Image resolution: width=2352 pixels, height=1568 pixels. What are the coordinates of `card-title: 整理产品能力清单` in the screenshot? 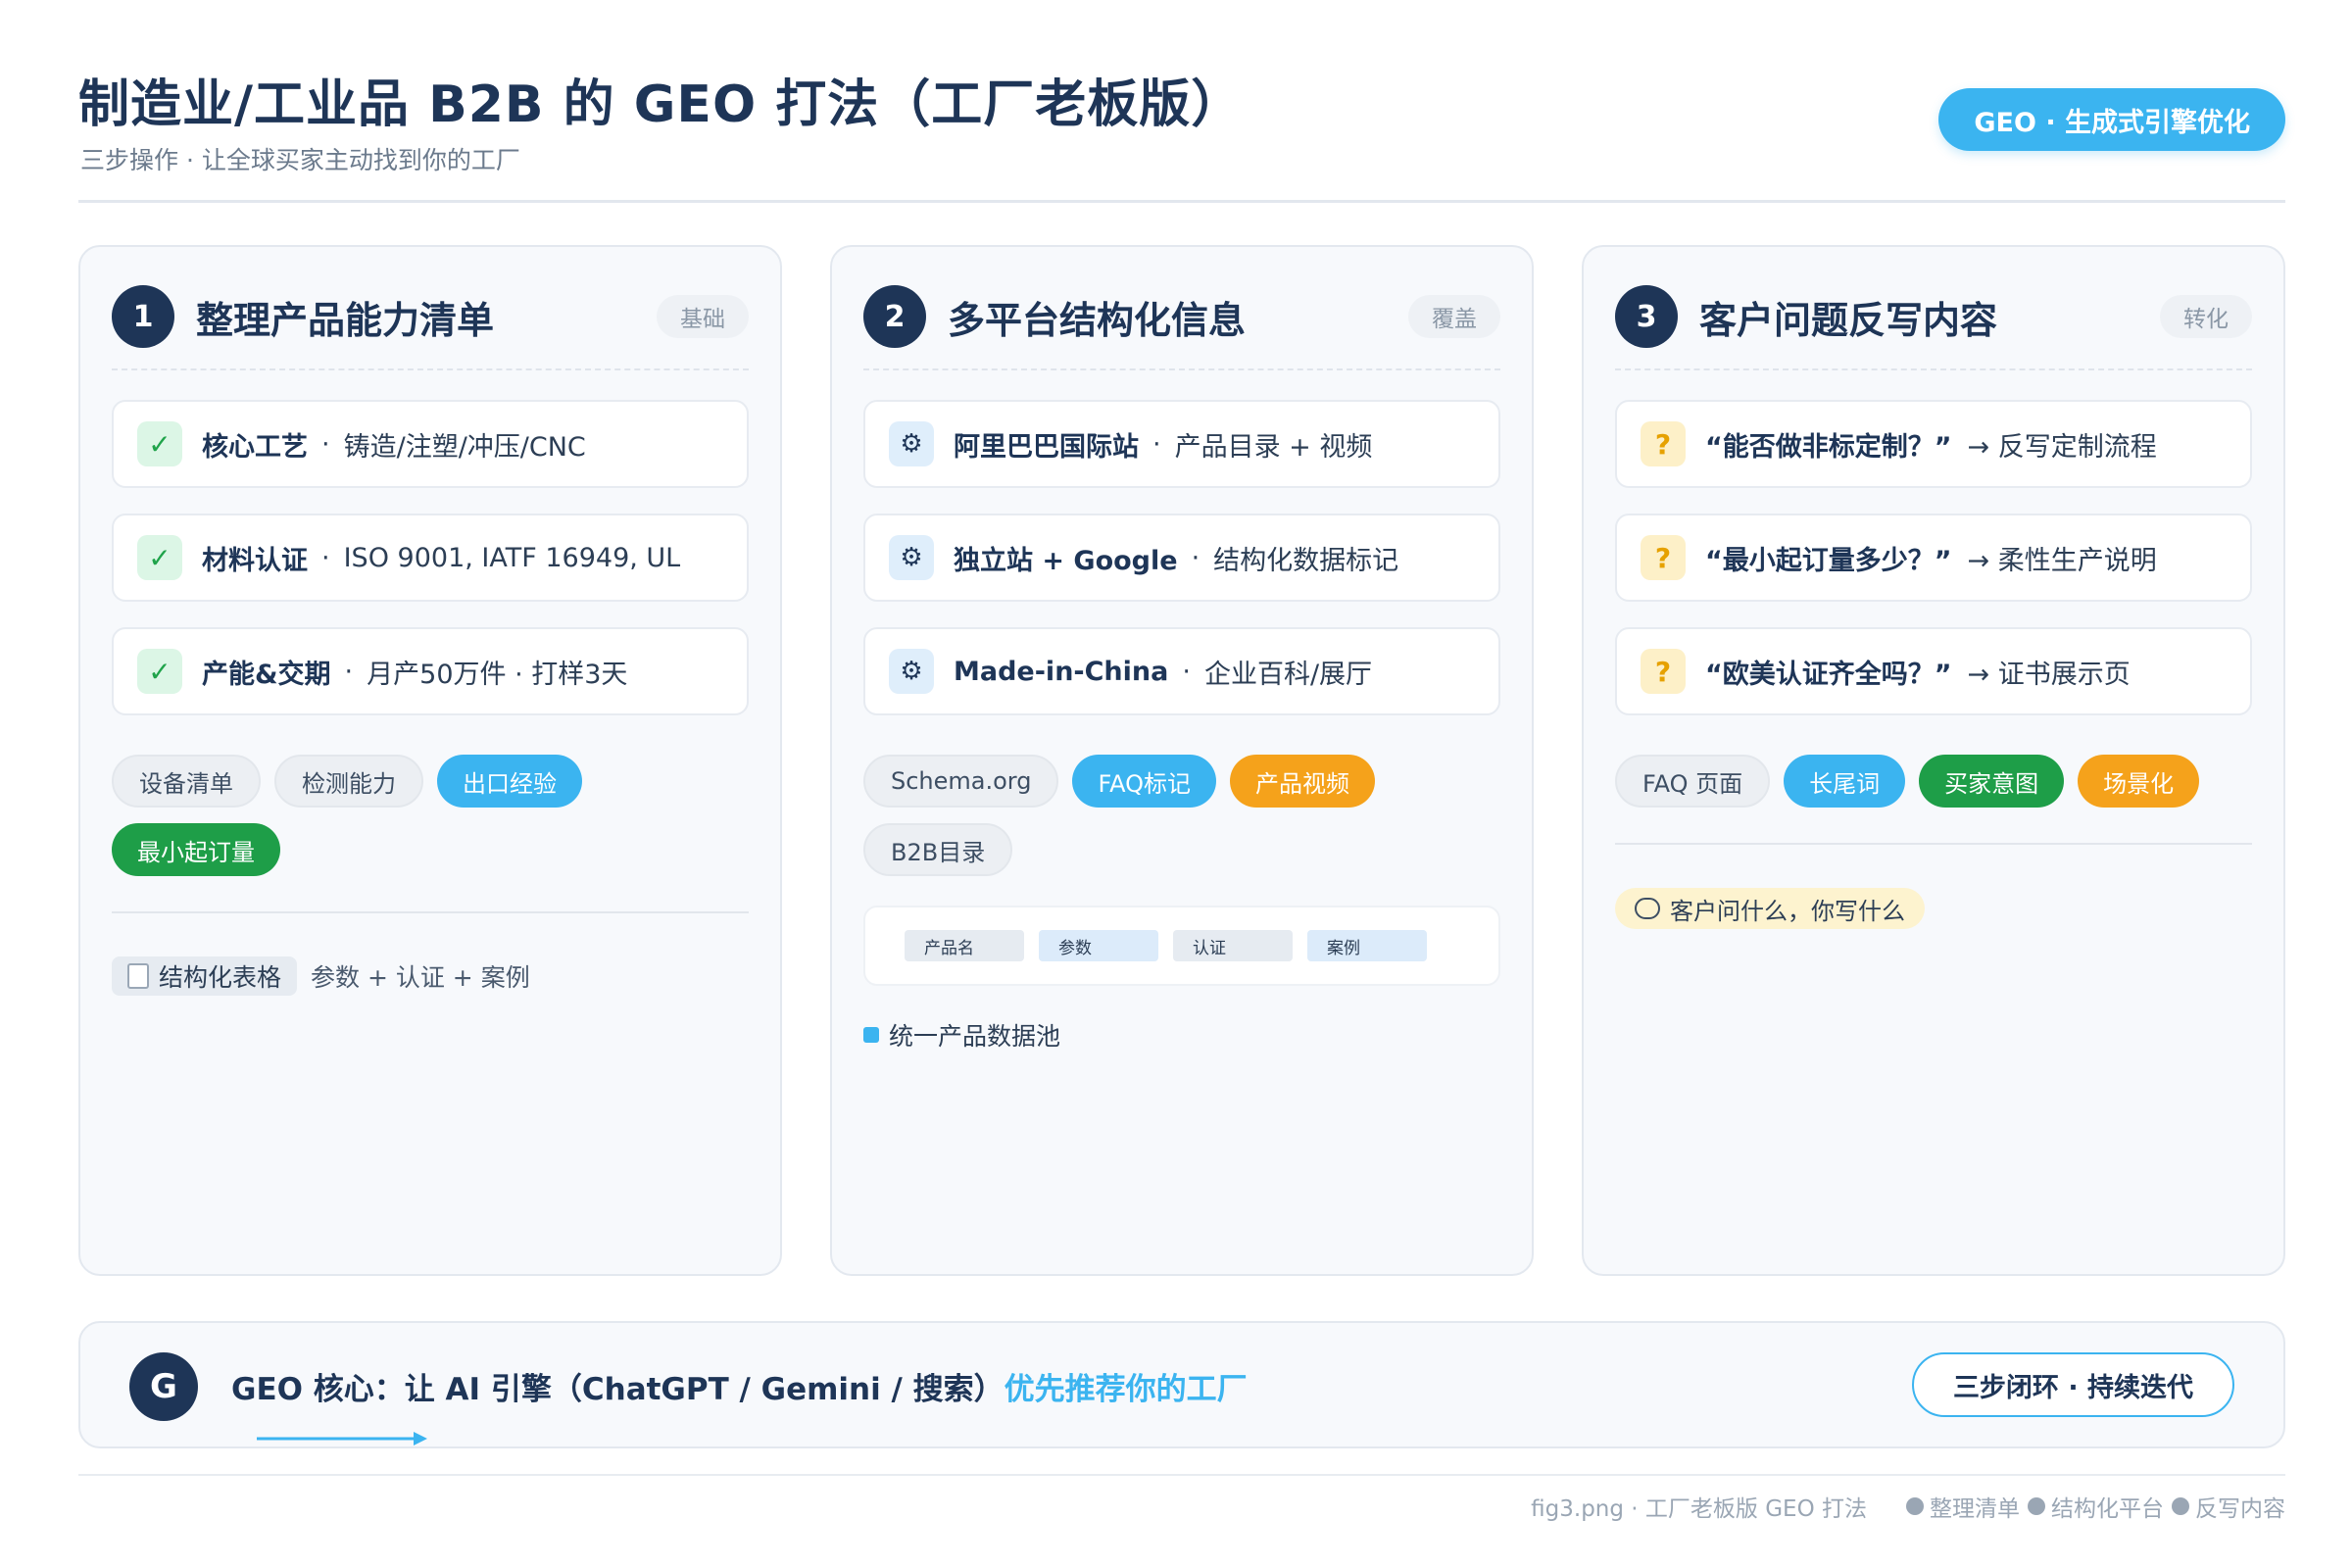 It's located at (345, 320).